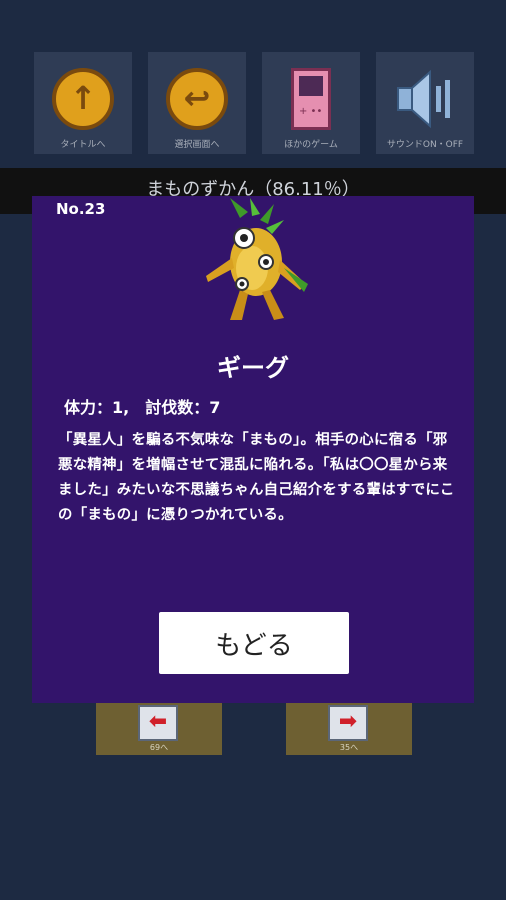 The height and width of the screenshot is (900, 506). I want to click on sound-toggle-button: サウンドON・OFF, so click(425, 103).